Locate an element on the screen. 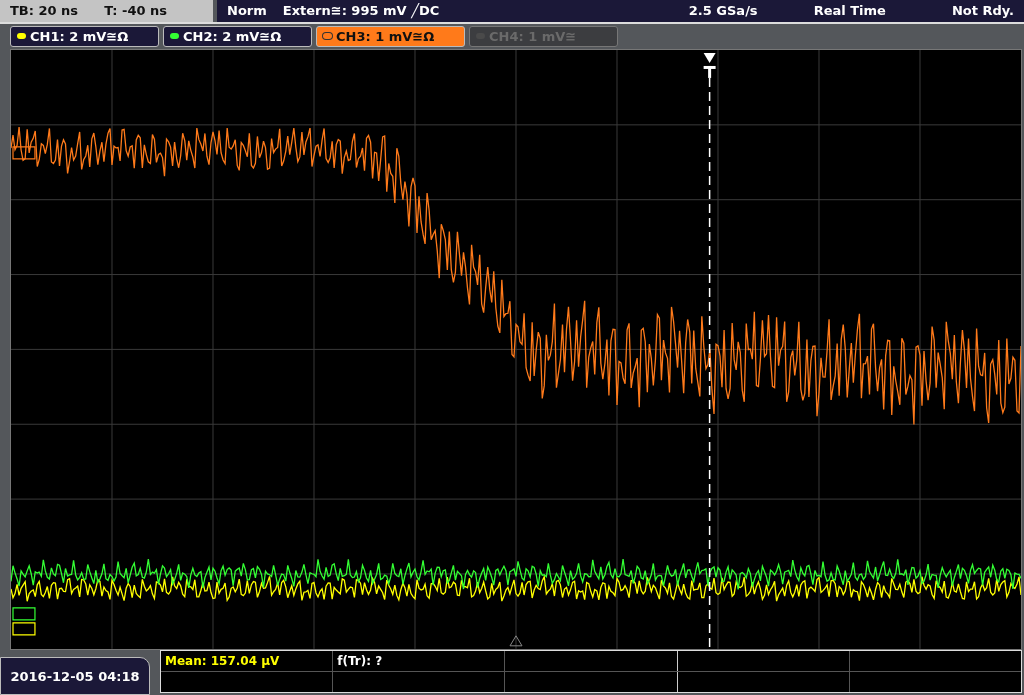  channel-tab: CH1: 2 mV≅Ω is located at coordinates (84, 36).